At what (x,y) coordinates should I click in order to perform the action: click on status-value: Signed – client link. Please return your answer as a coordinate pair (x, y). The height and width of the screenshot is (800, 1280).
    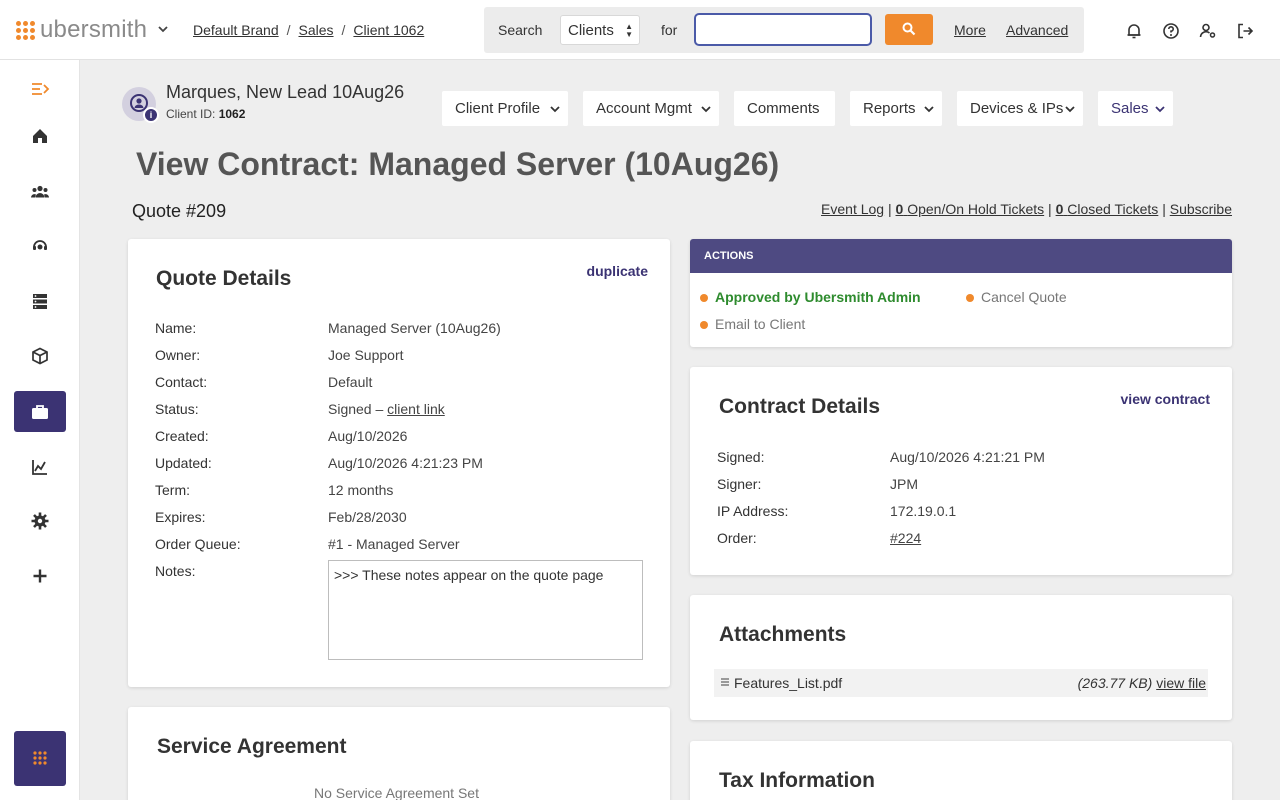
    Looking at the image, I should click on (386, 409).